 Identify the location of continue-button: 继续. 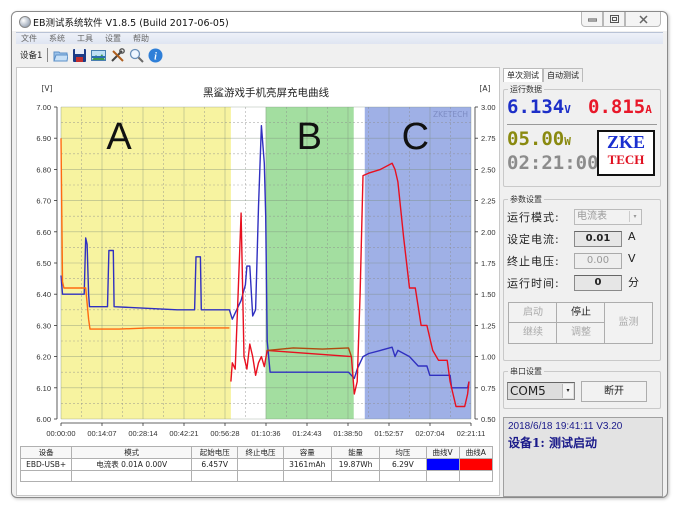
(533, 333).